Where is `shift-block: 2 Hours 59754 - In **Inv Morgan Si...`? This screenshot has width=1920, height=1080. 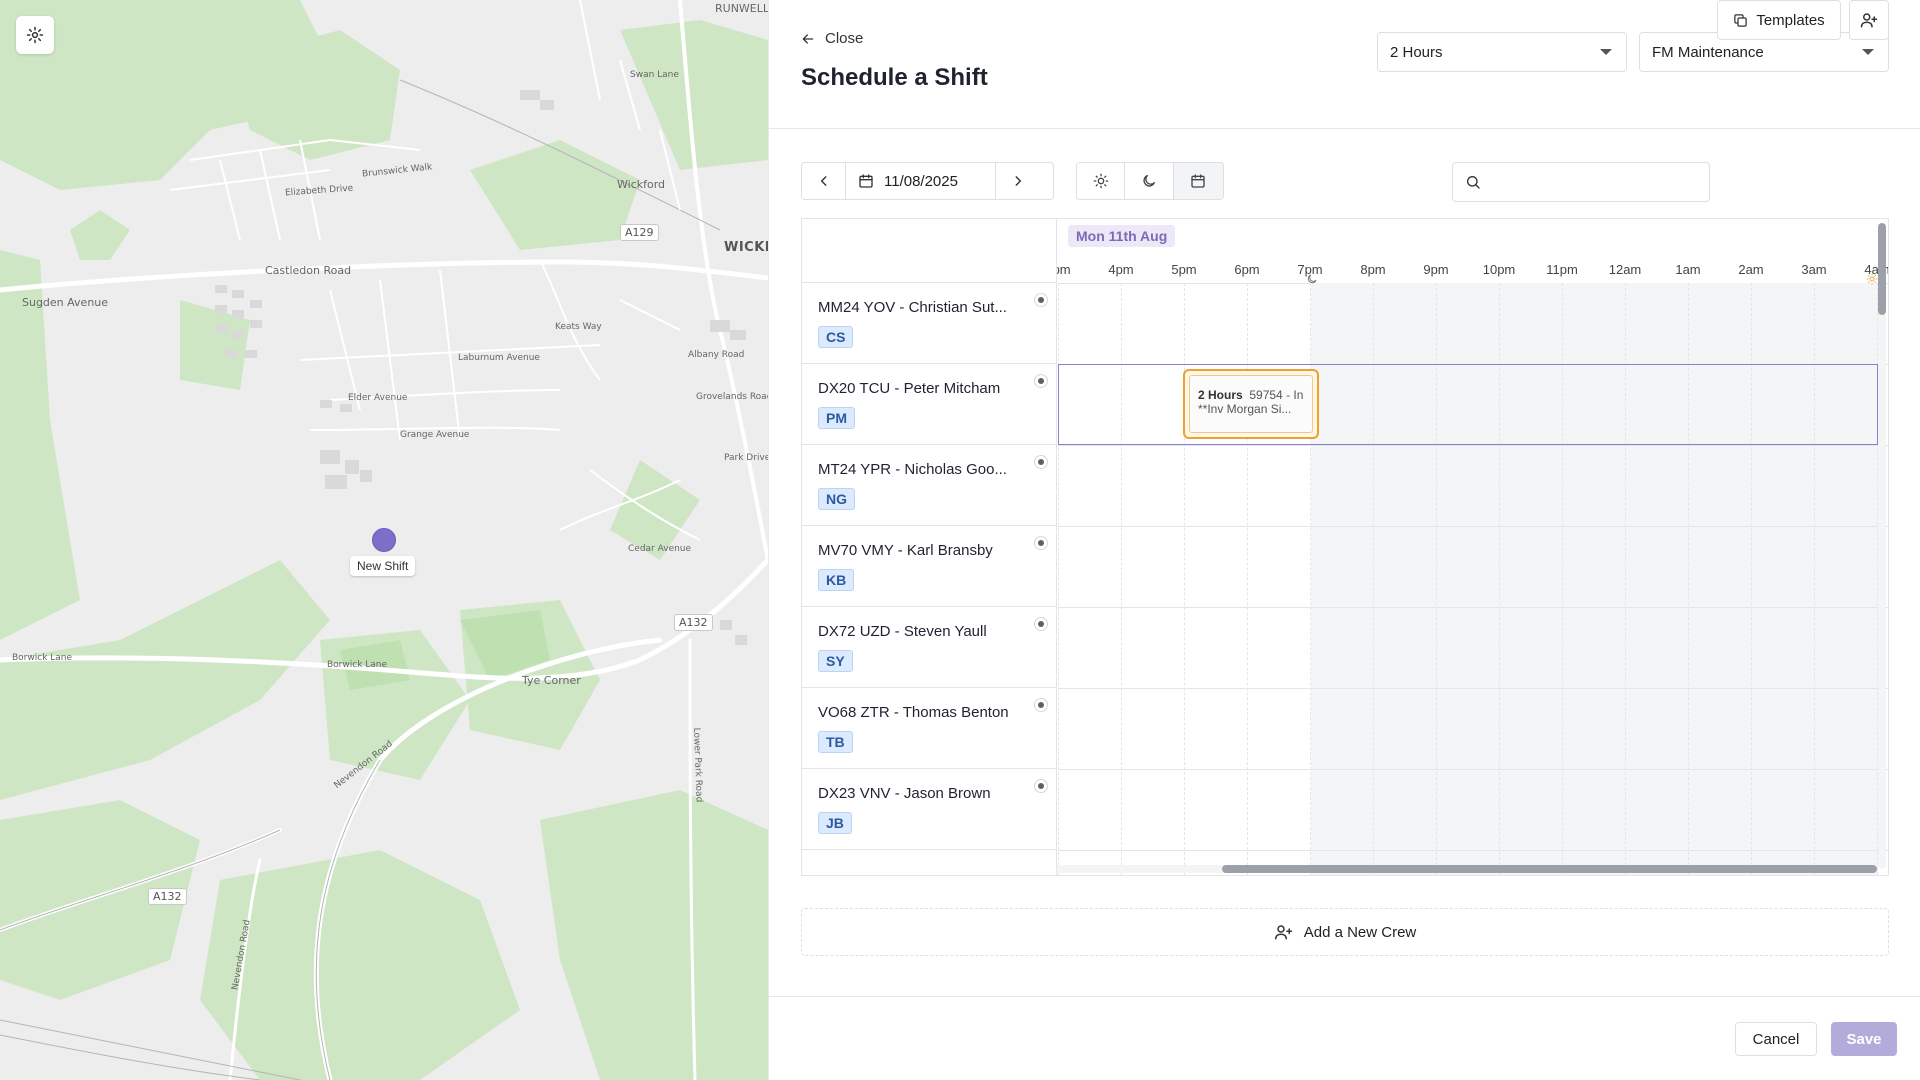 shift-block: 2 Hours 59754 - In **Inv Morgan Si... is located at coordinates (1251, 404).